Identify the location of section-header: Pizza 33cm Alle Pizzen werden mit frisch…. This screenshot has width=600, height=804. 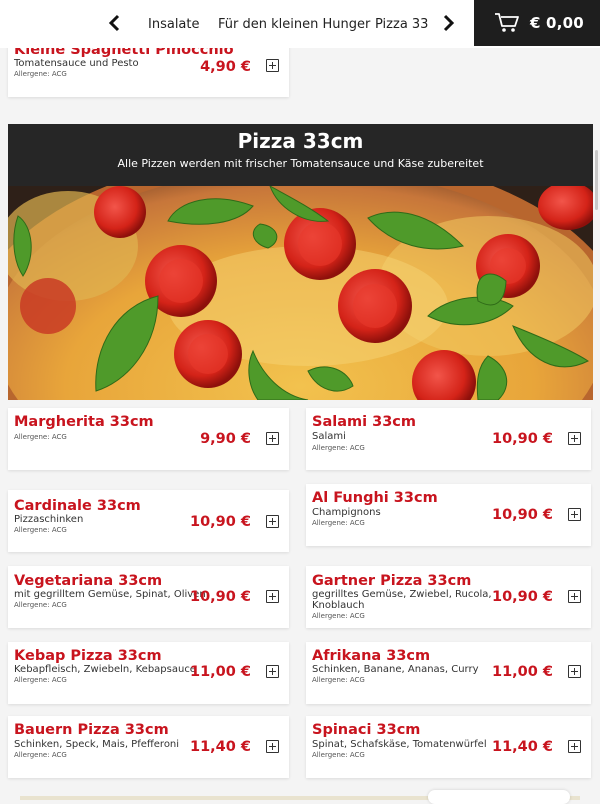
(300, 155).